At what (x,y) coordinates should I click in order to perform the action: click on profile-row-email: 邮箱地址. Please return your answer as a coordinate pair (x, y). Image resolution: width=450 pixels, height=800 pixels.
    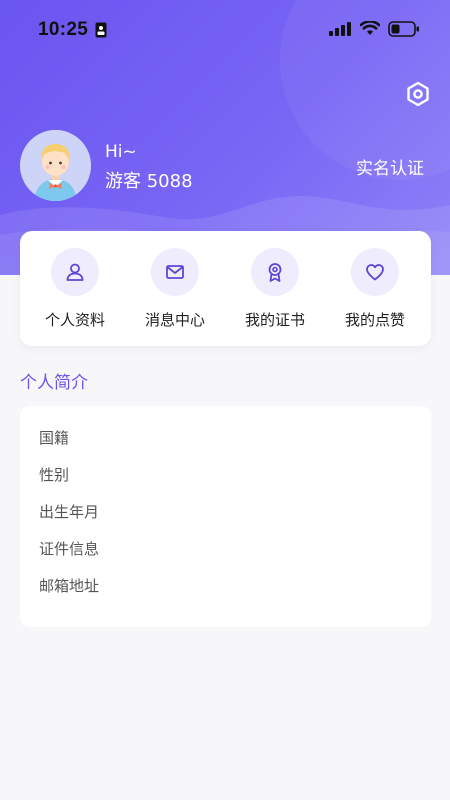
    Looking at the image, I should click on (69, 585).